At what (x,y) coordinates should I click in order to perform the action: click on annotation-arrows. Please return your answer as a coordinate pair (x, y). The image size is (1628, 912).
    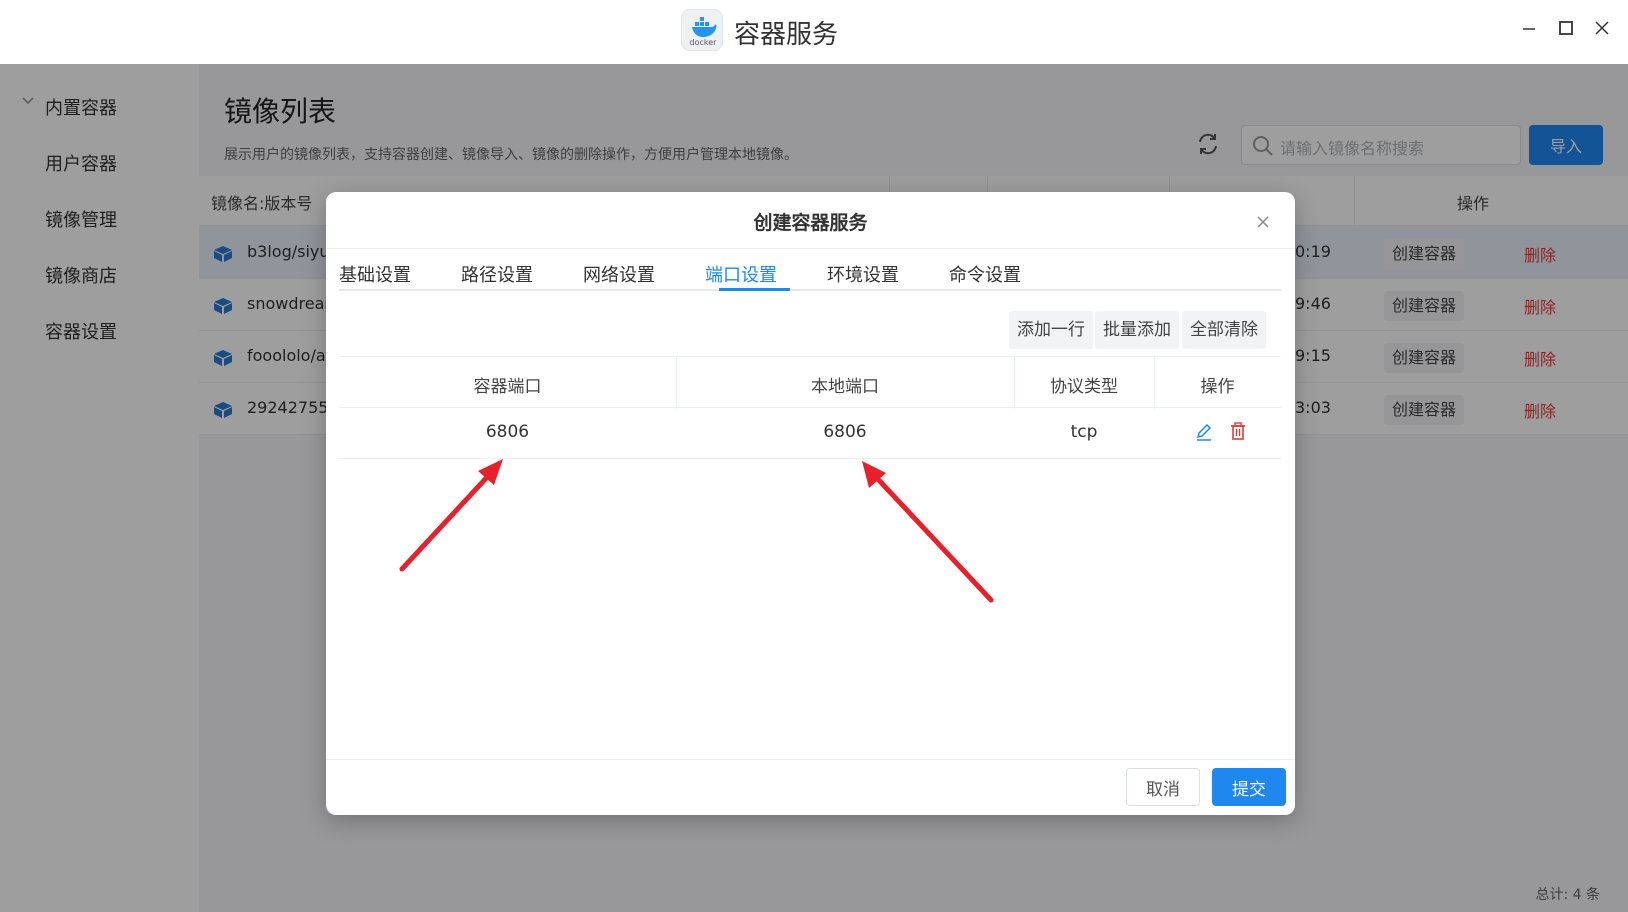
    Looking at the image, I should click on (696, 531).